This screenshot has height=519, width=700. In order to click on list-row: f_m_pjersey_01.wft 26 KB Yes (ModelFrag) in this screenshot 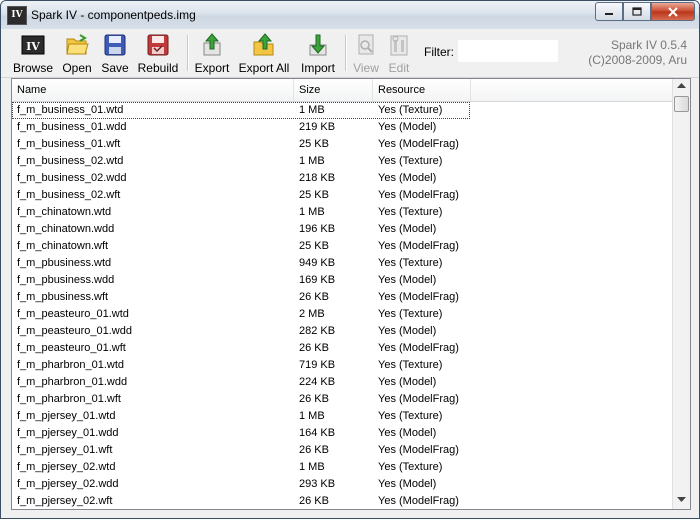, I will do `click(342, 450)`.